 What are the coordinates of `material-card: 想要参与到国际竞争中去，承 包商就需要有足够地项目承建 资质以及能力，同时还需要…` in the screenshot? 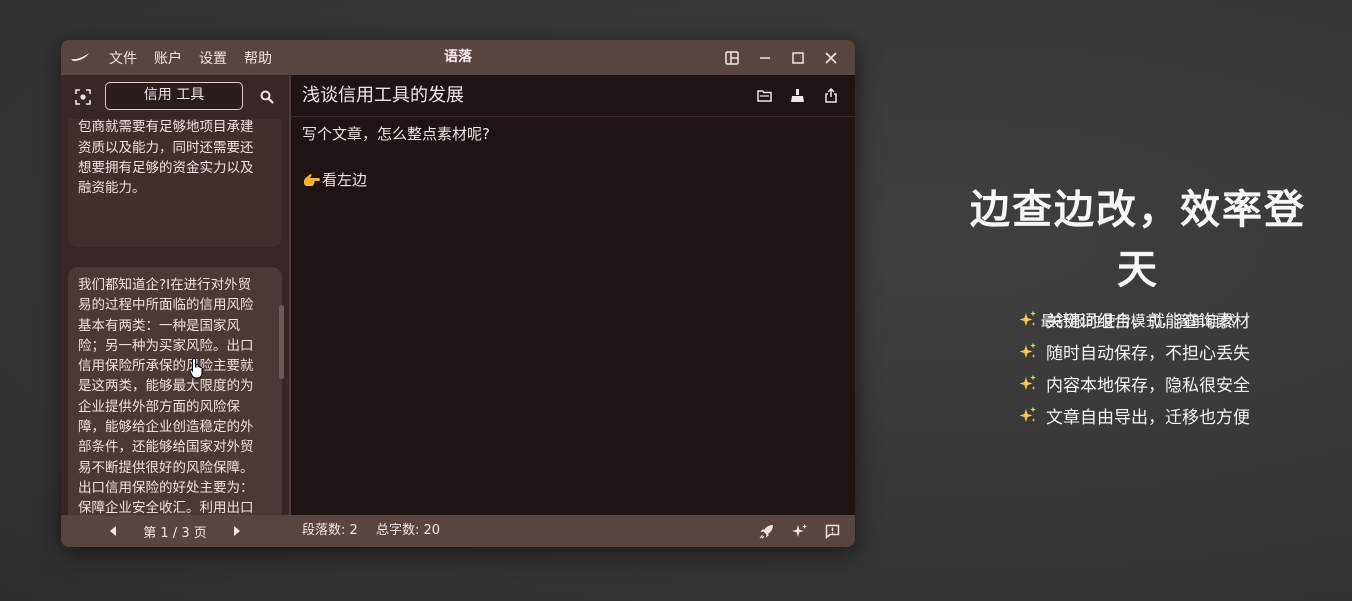 It's located at (175, 183).